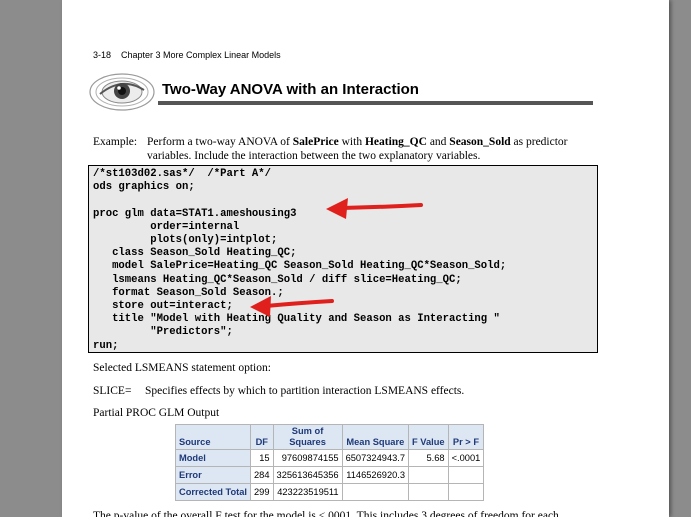 This screenshot has width=691, height=517. What do you see at coordinates (262, 437) in the screenshot?
I see `col-df: DF` at bounding box center [262, 437].